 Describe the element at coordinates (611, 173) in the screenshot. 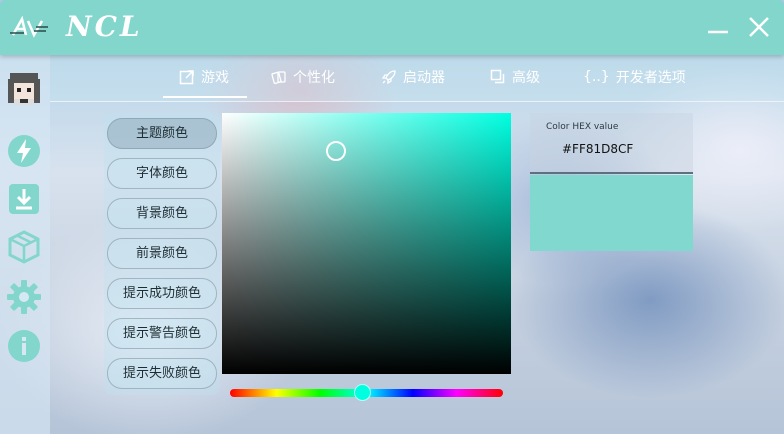

I see `hex-input-underline` at that location.